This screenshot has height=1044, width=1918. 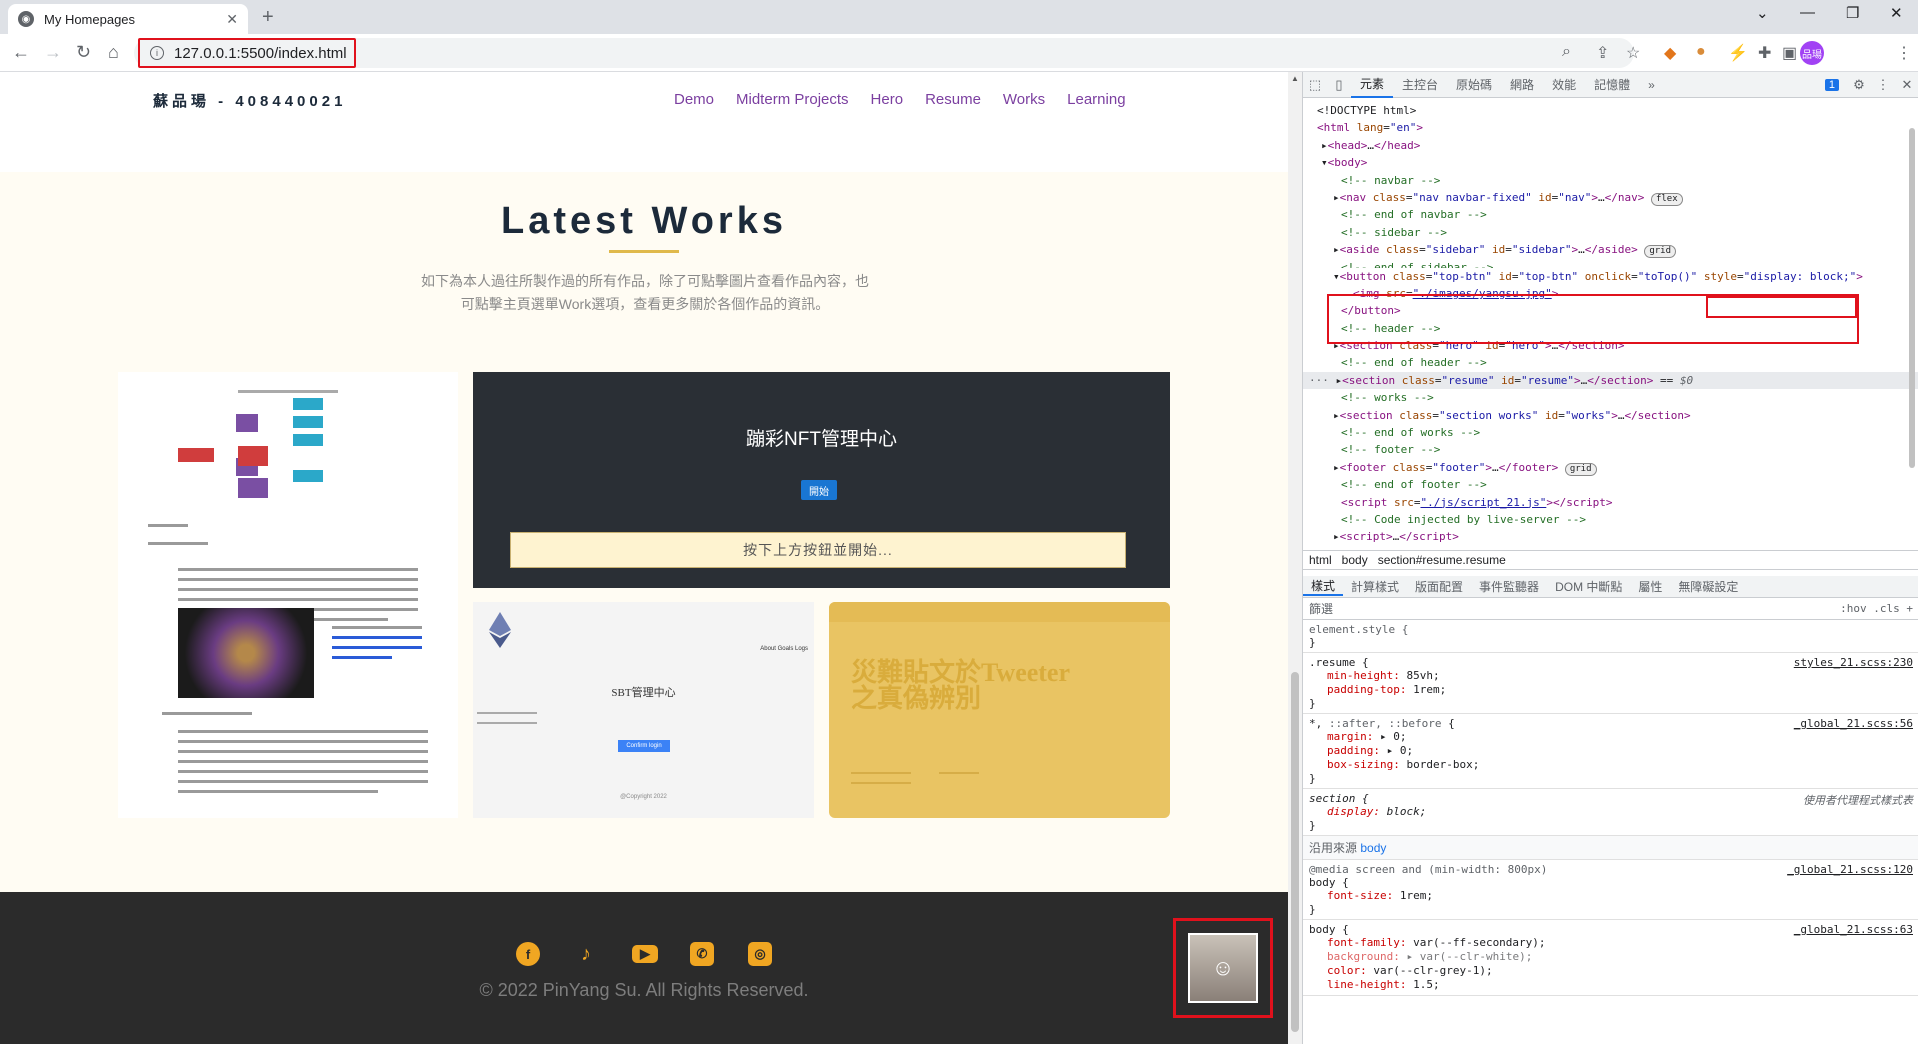 What do you see at coordinates (21, 52) in the screenshot?
I see `back-icon: ←` at bounding box center [21, 52].